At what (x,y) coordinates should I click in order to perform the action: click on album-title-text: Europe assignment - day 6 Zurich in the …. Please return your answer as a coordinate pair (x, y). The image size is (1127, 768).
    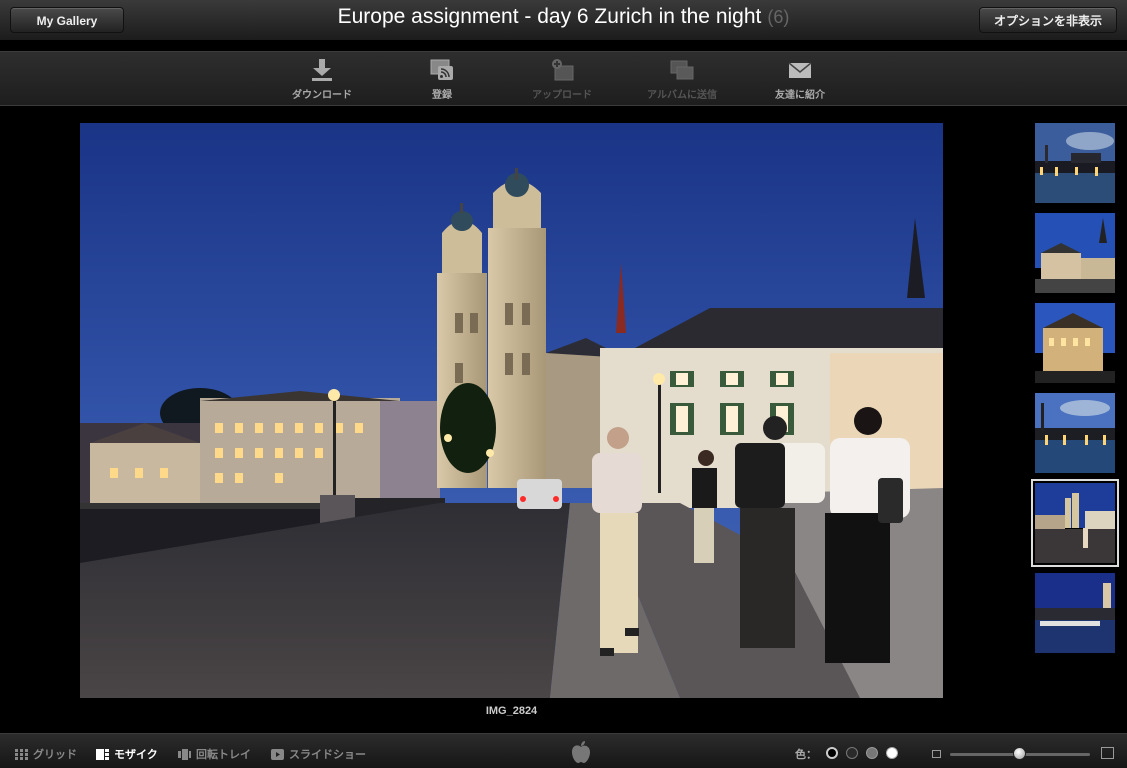
    Looking at the image, I should click on (549, 16).